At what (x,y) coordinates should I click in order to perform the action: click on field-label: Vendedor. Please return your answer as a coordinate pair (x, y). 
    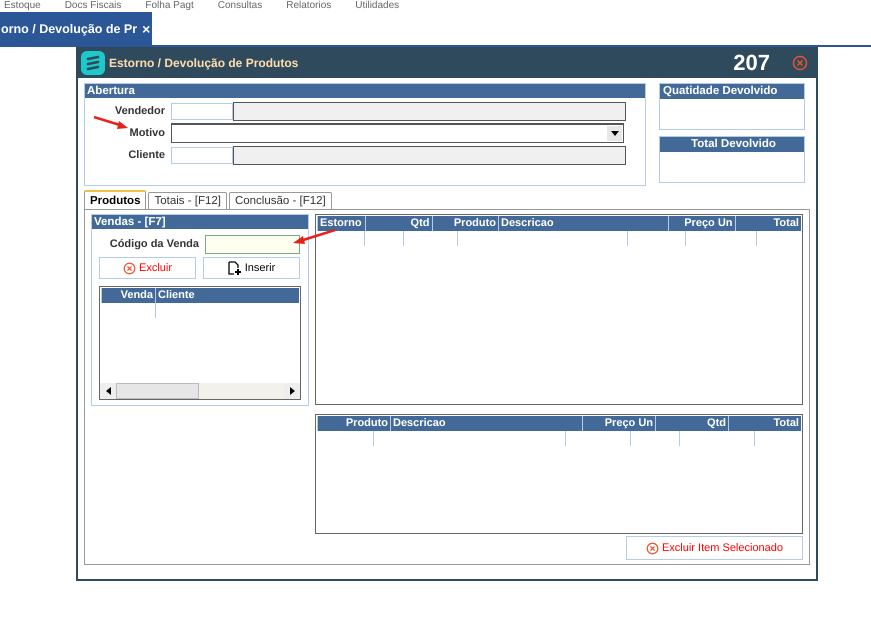
    Looking at the image, I should click on (139, 111).